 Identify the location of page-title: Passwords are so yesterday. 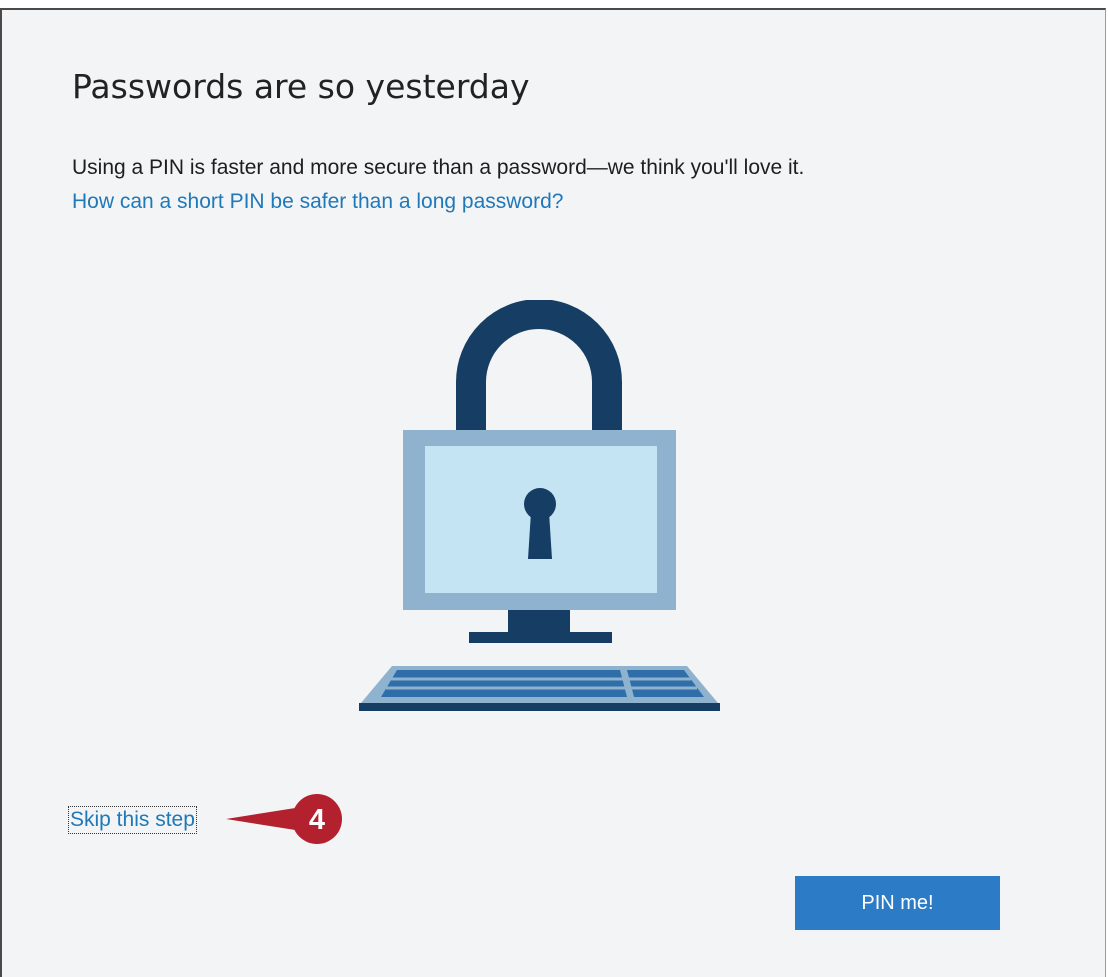
(301, 86).